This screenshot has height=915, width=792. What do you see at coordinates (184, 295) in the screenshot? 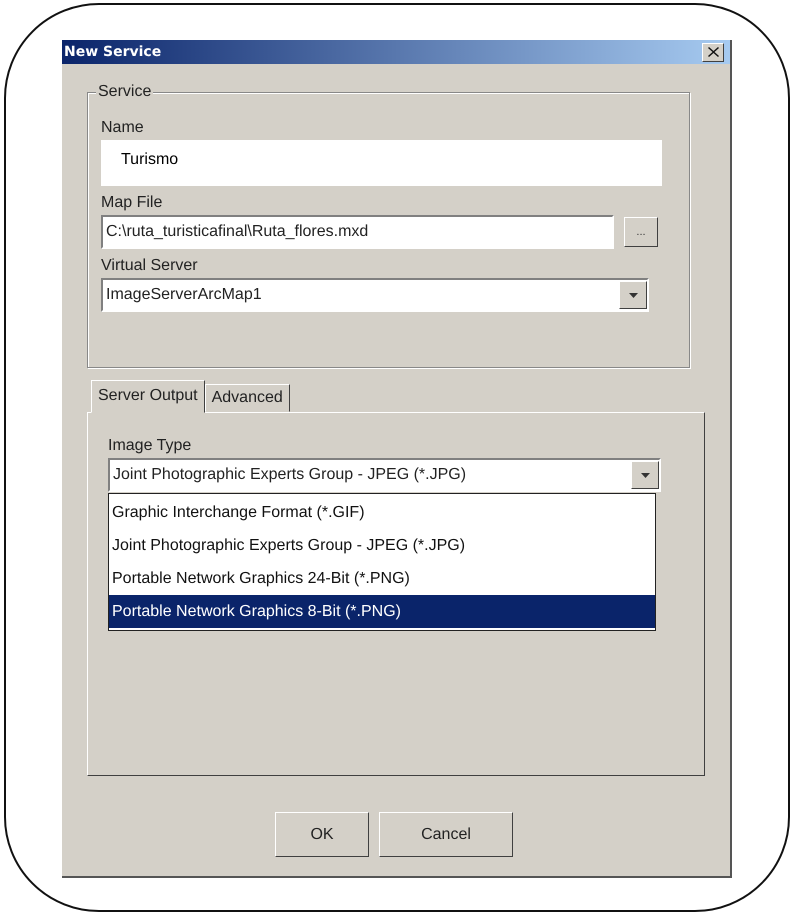
I see `dropdown-value: ImageServerArcMap1` at bounding box center [184, 295].